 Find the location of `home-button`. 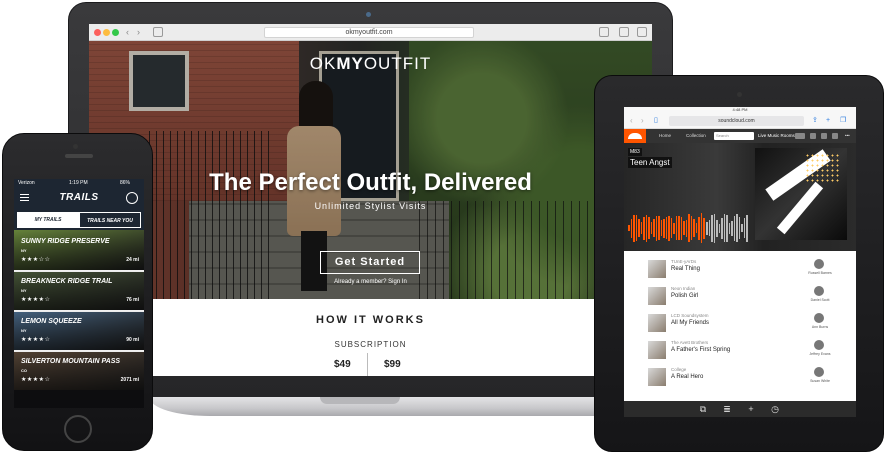

home-button is located at coordinates (78, 429).